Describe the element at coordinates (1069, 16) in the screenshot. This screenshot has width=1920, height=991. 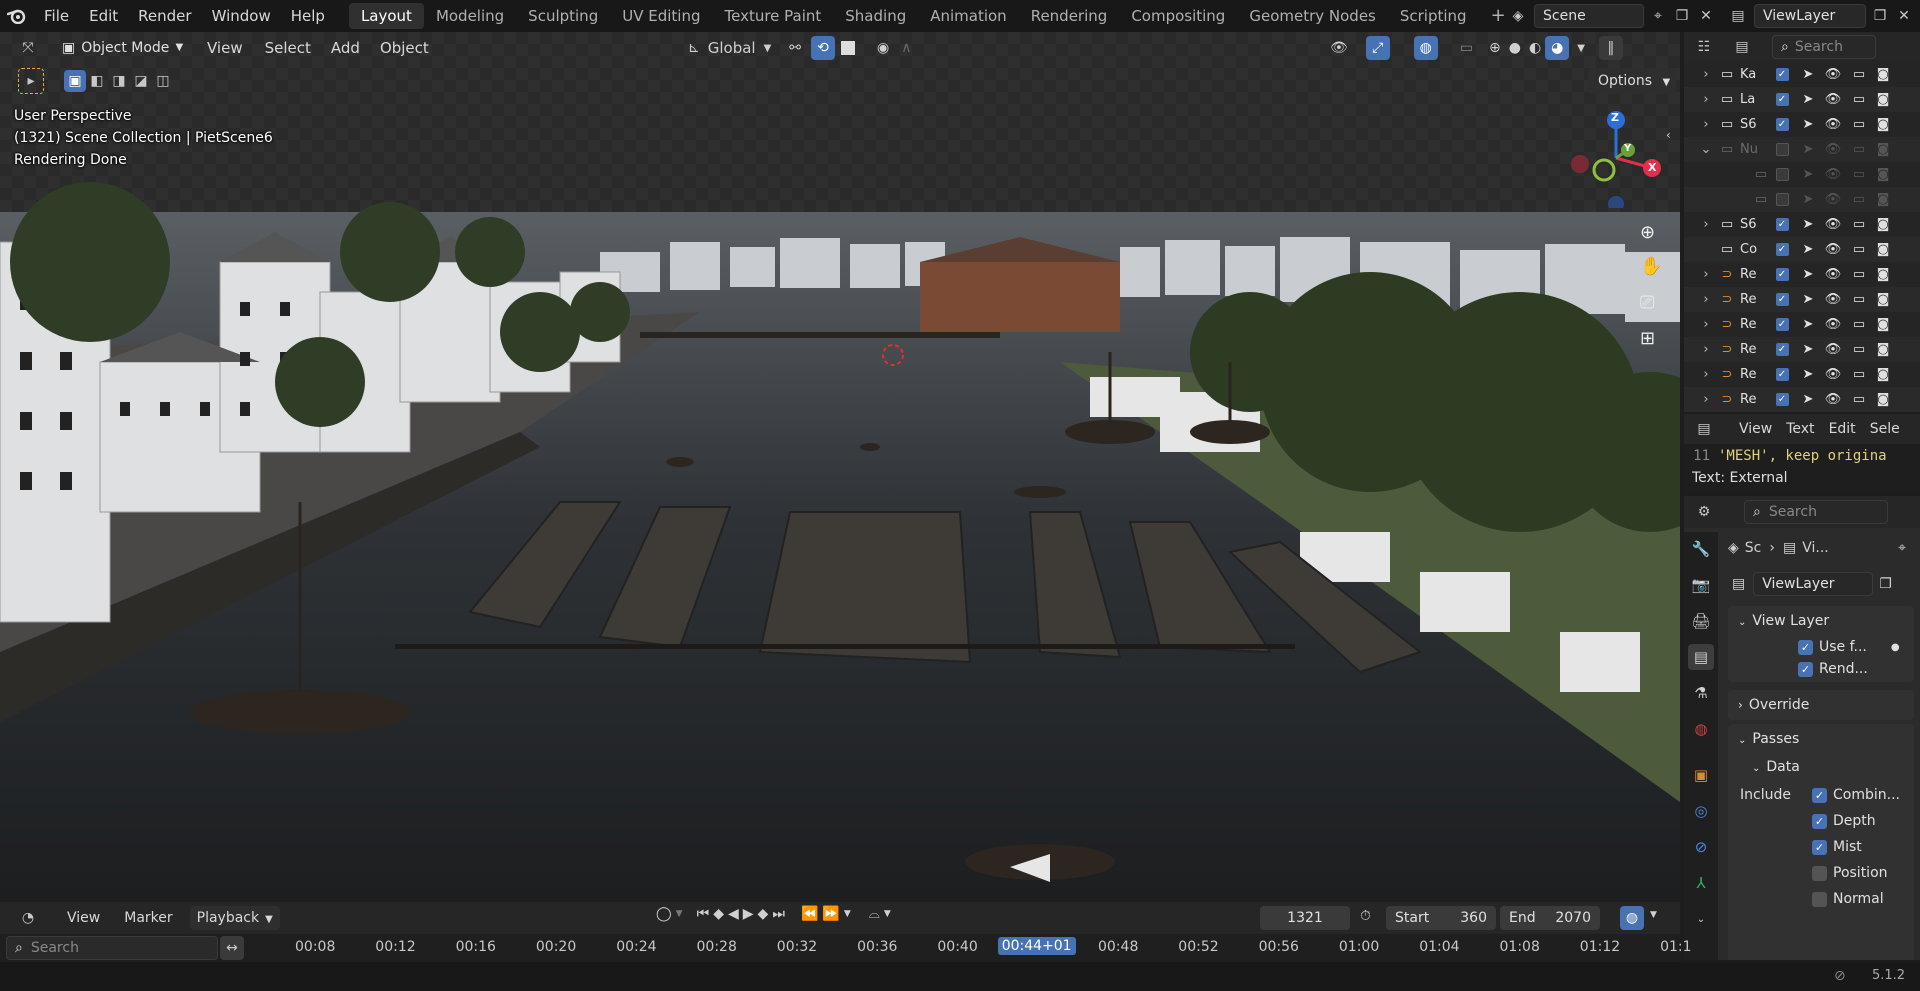
I see `tab-rendering: Rendering` at that location.